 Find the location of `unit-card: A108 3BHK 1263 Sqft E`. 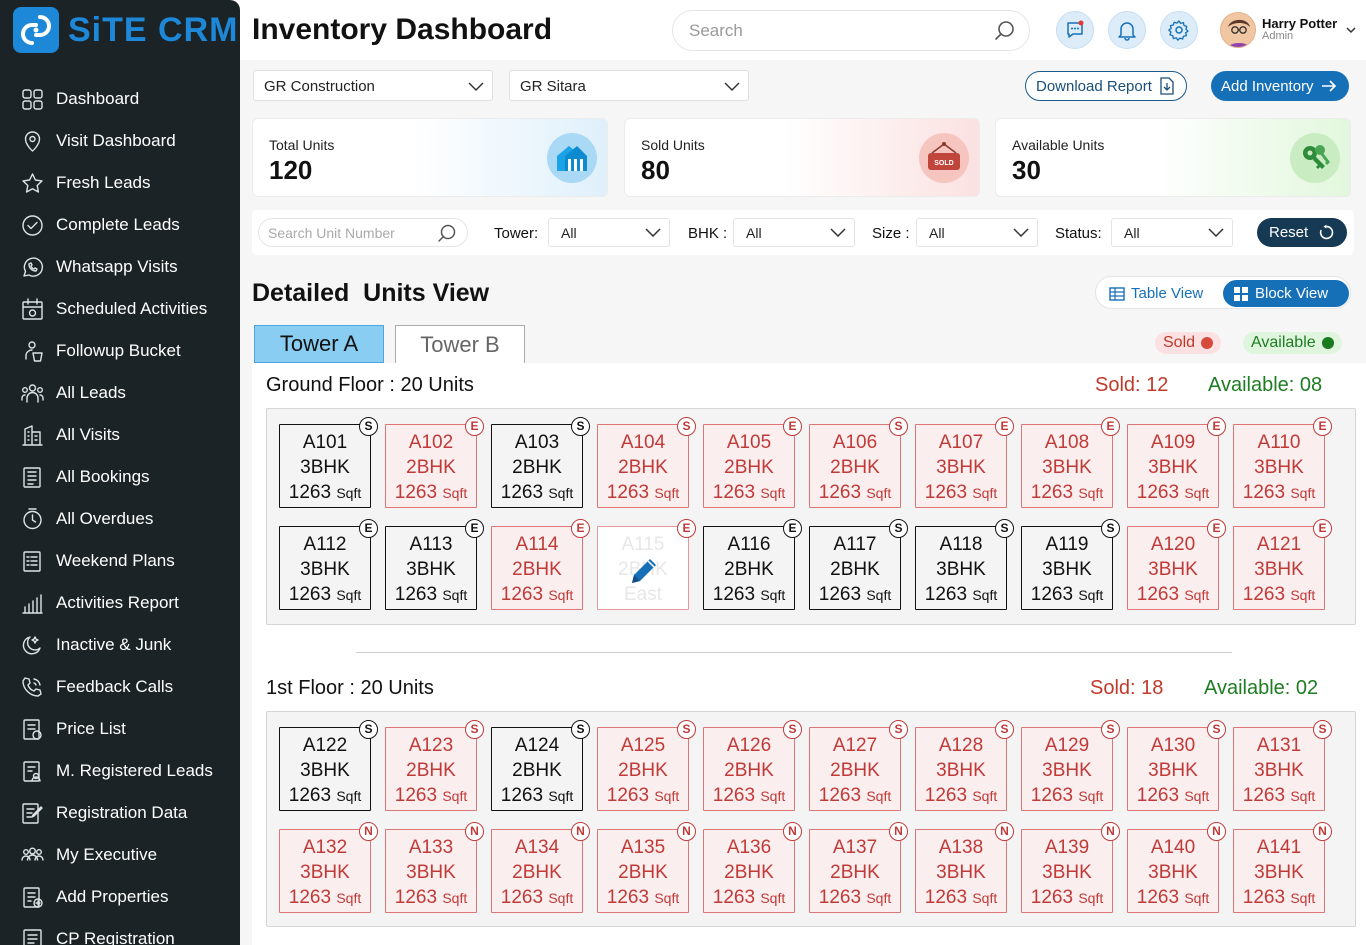

unit-card: A108 3BHK 1263 Sqft E is located at coordinates (1070, 462).